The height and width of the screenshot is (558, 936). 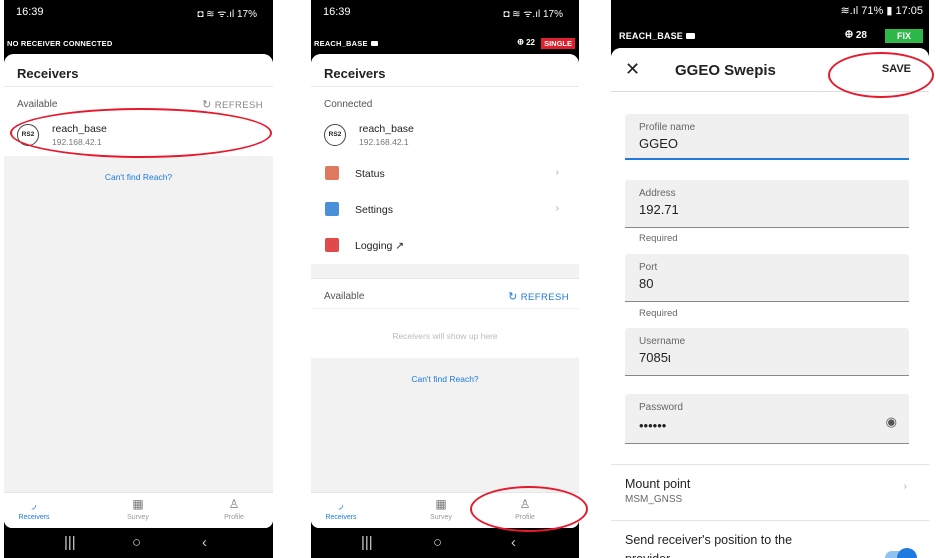 What do you see at coordinates (632, 69) in the screenshot?
I see `close-icon: ✕` at bounding box center [632, 69].